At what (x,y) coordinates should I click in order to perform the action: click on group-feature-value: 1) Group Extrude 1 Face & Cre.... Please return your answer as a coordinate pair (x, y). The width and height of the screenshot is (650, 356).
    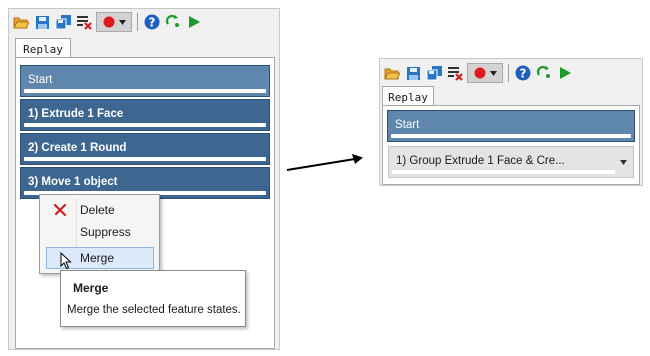
    Looking at the image, I should click on (480, 161).